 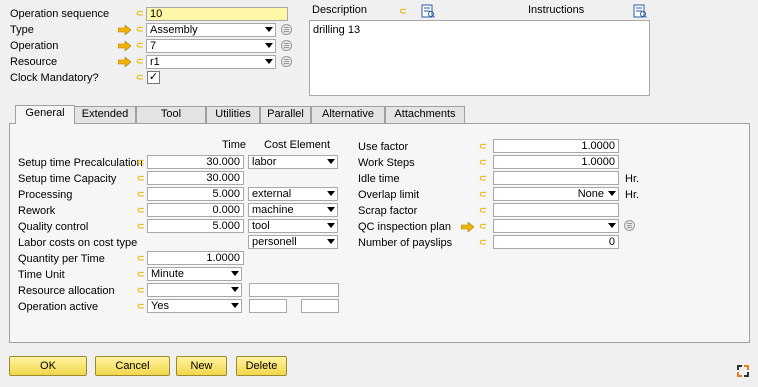 I want to click on tab-general: General, so click(x=45, y=114).